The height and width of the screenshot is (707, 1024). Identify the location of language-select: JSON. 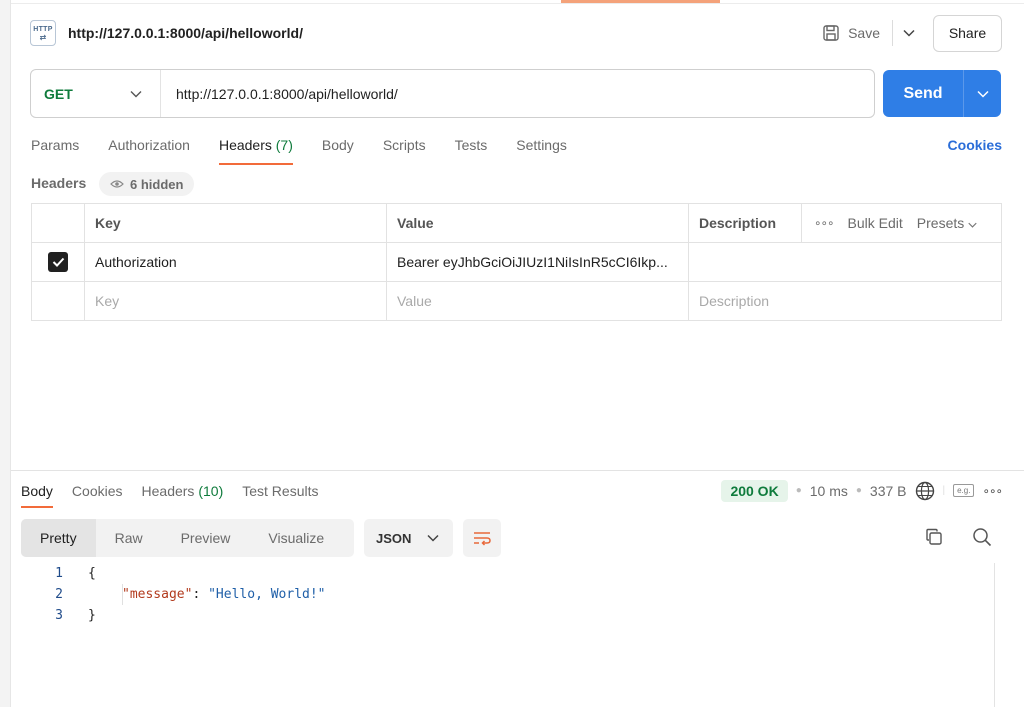
(408, 538).